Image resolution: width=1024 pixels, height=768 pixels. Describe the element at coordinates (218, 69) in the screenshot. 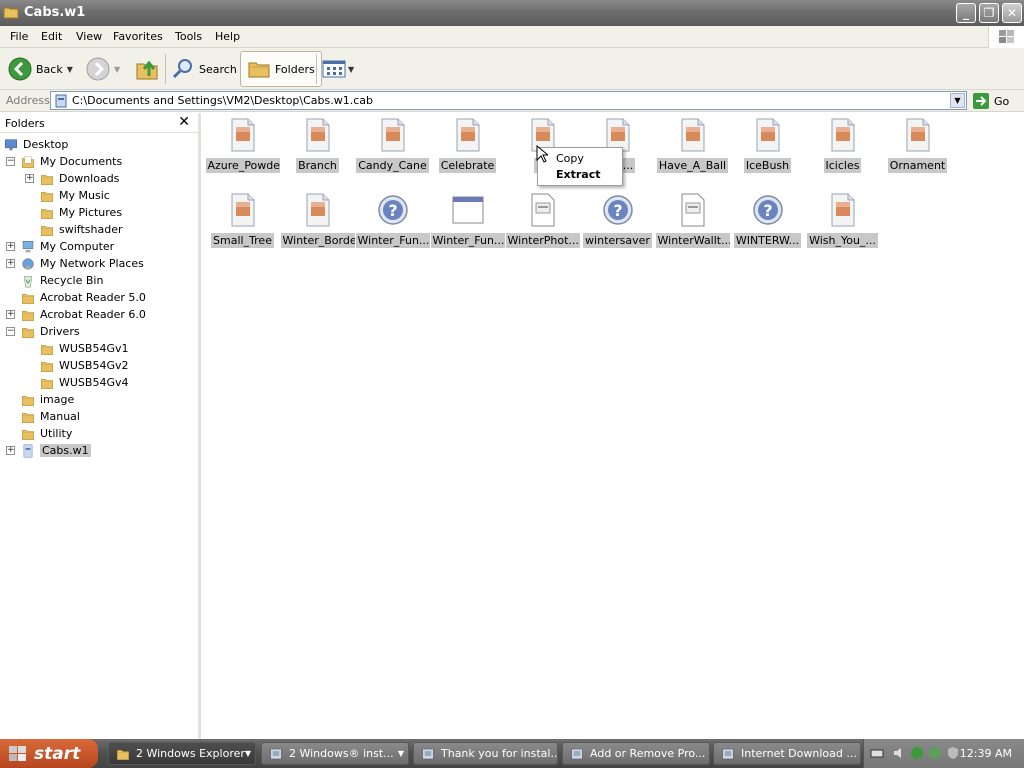

I see `search-label: Search` at that location.